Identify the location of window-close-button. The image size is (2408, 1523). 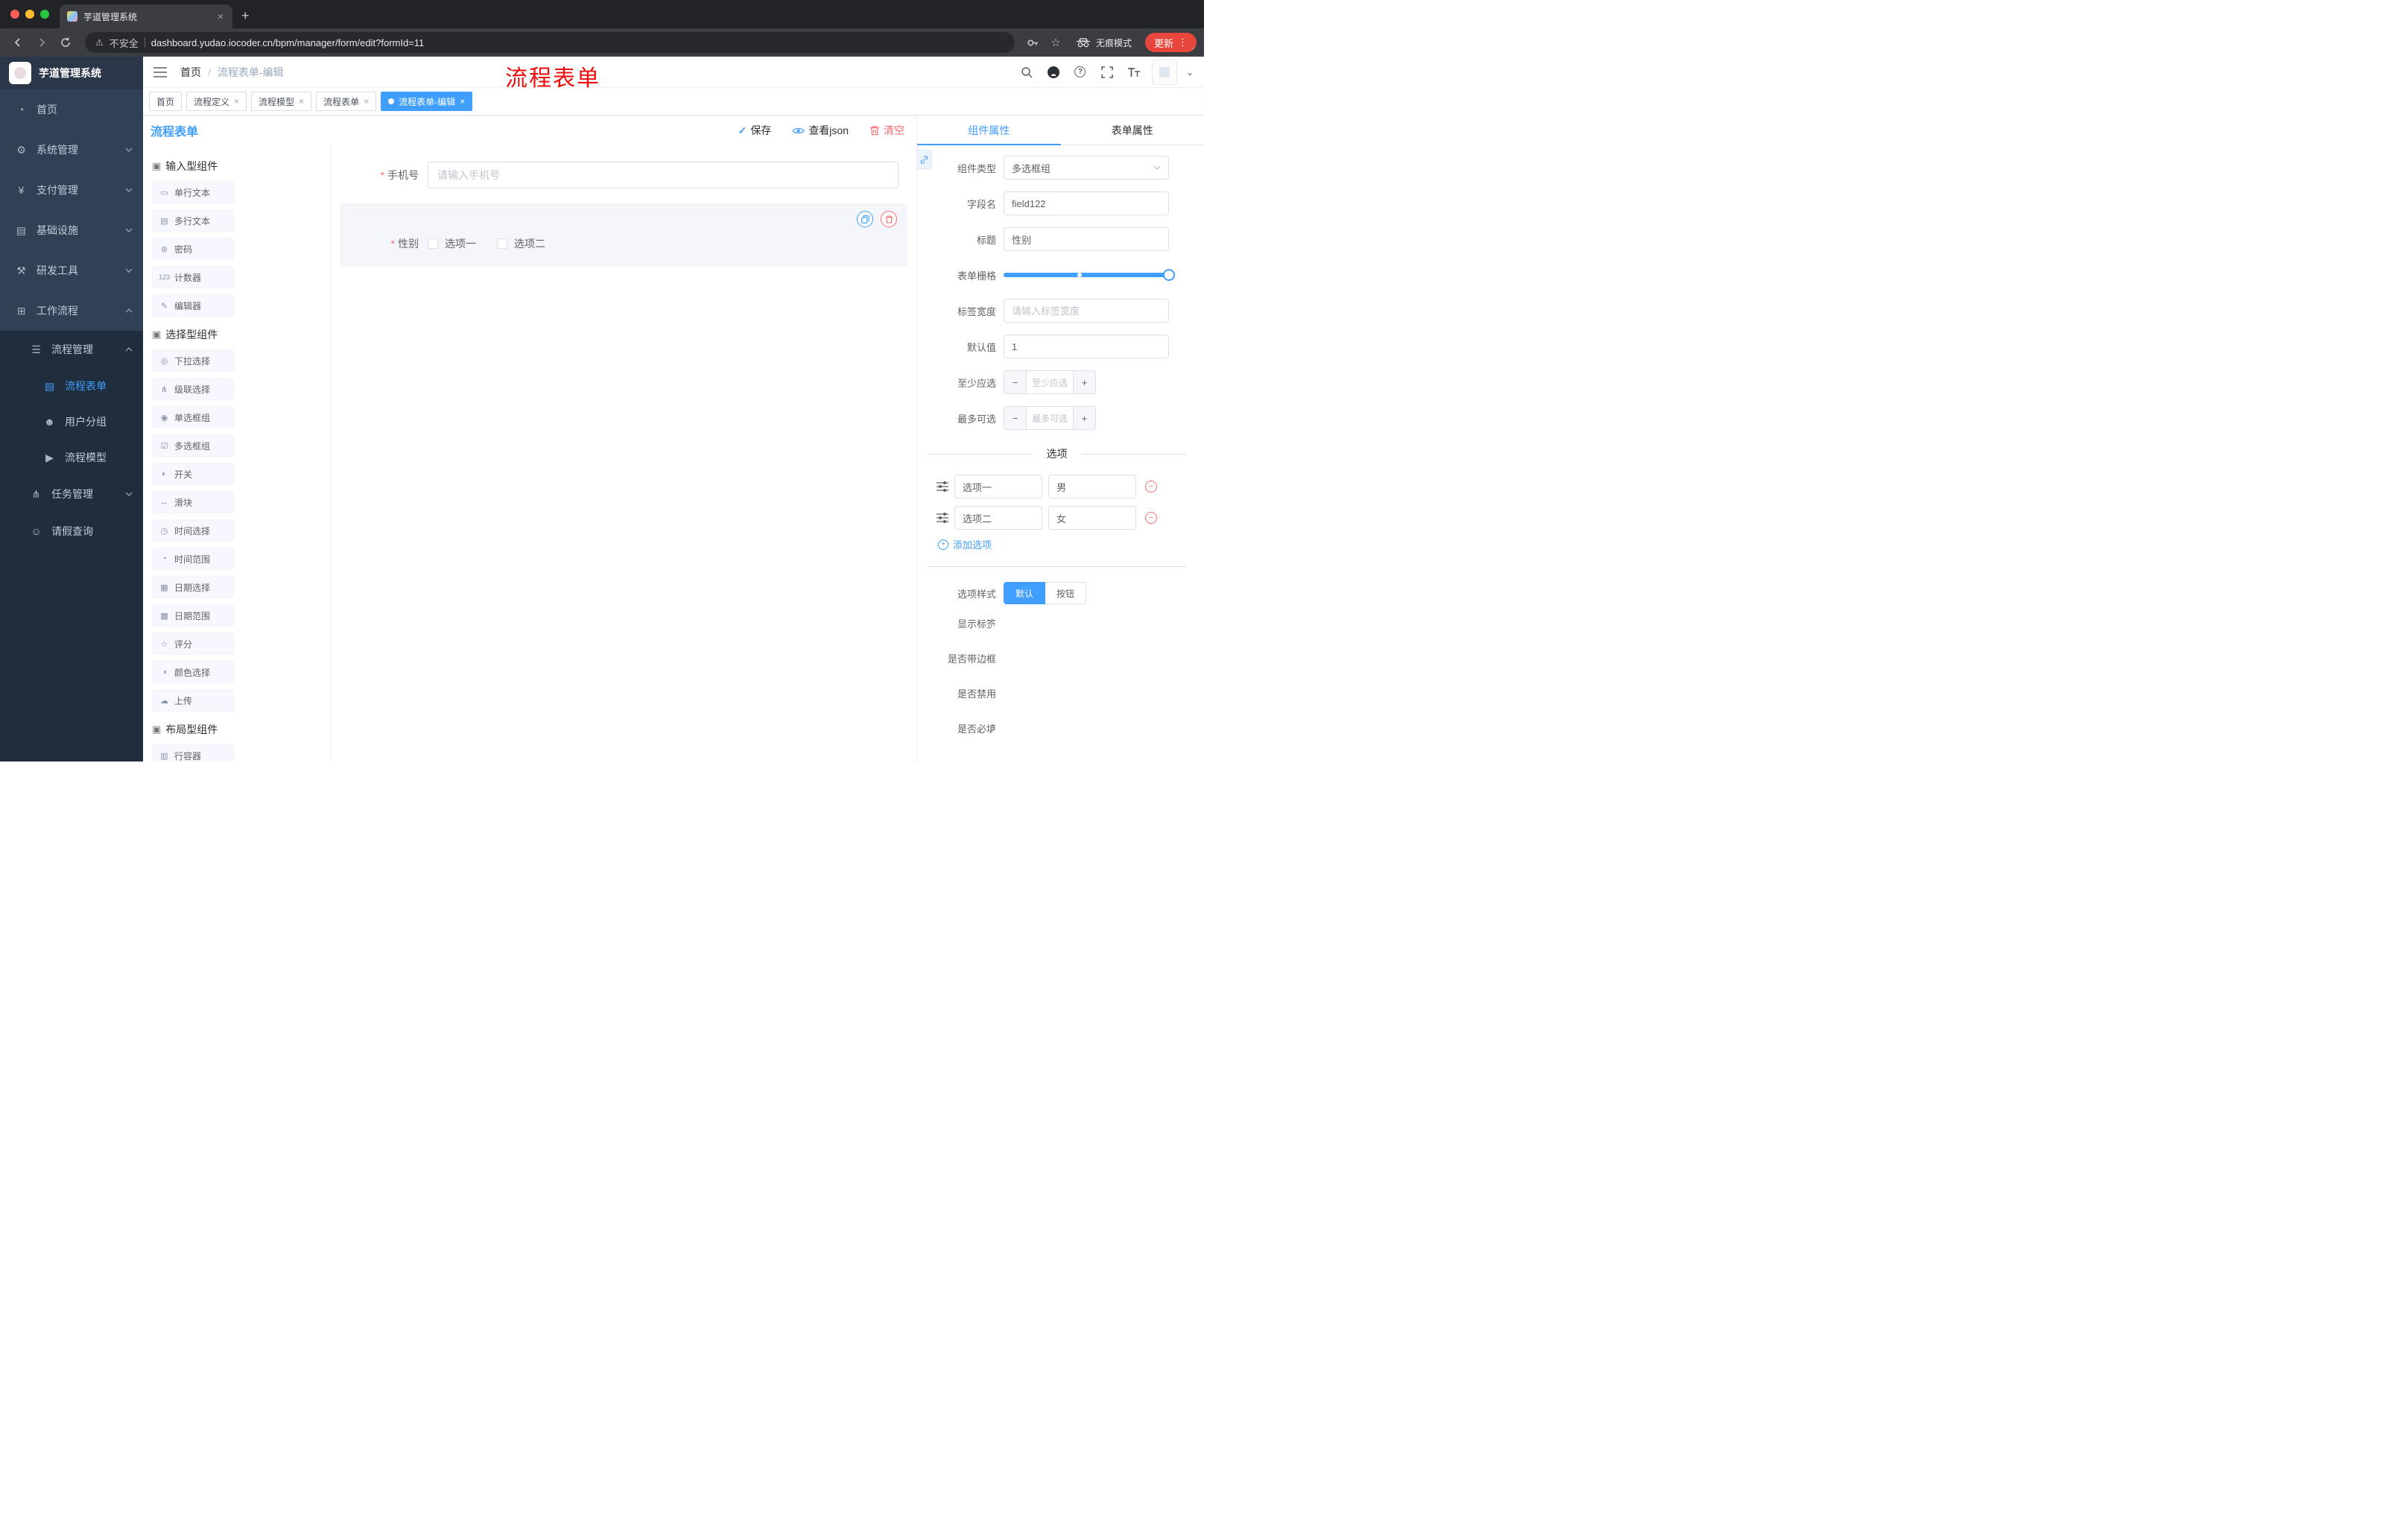
(14, 15).